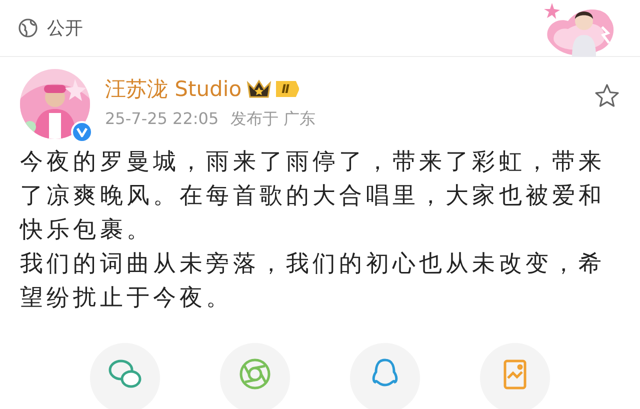 This screenshot has height=409, width=640. I want to click on post-paragraph: 我们的词曲从未旁落，我们的初心也从未改变，希望纷扰止于今夜。, so click(313, 281).